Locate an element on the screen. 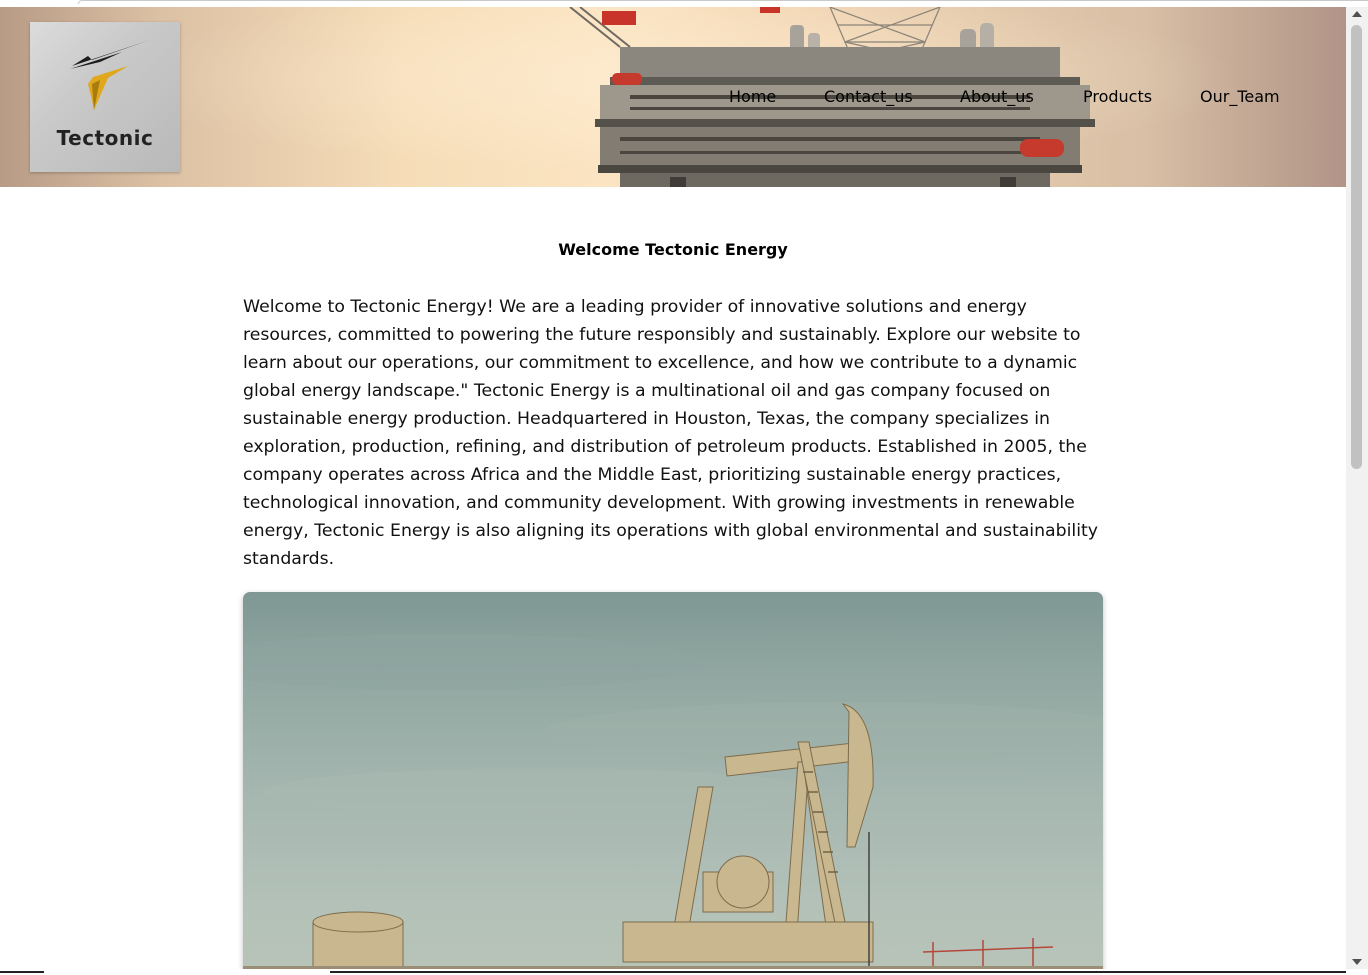 The image size is (1368, 975). nav-home: Home is located at coordinates (752, 96).